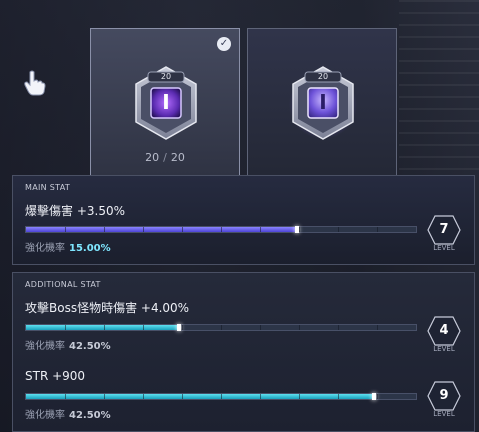  What do you see at coordinates (48, 187) in the screenshot?
I see `main-stat-header: MAIN STAT` at bounding box center [48, 187].